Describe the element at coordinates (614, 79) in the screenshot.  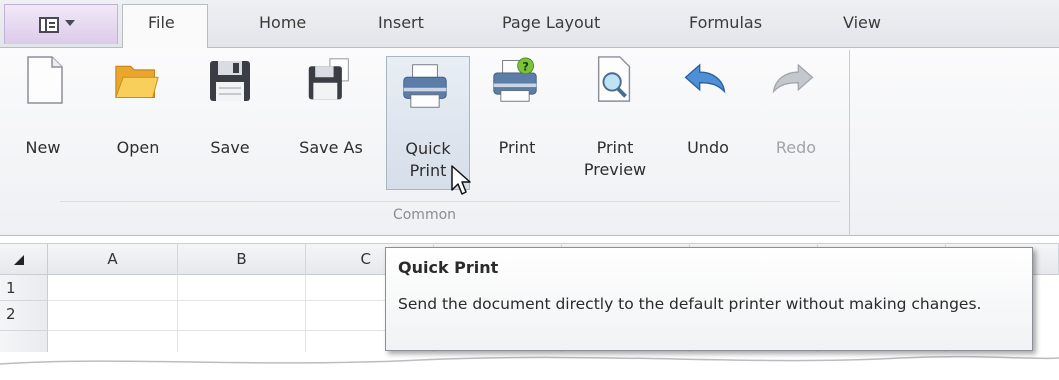
I see `print-preview-icon` at that location.